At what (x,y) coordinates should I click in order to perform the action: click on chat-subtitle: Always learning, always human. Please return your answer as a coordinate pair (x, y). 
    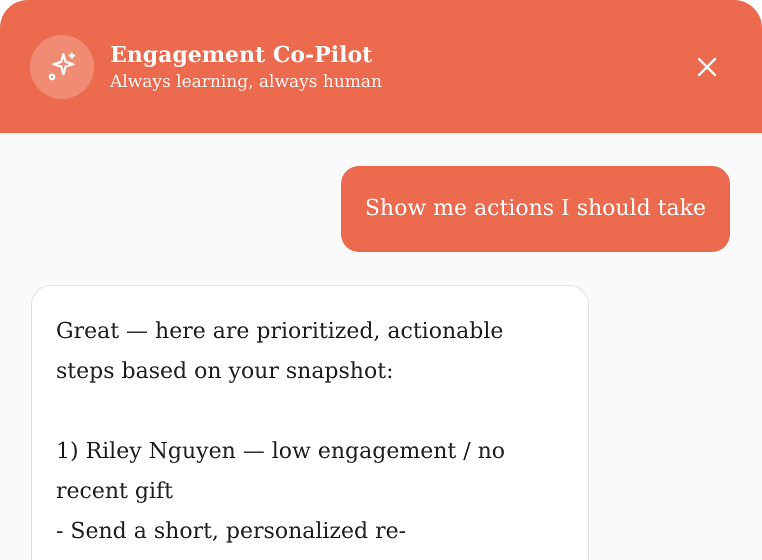
    Looking at the image, I should click on (247, 82).